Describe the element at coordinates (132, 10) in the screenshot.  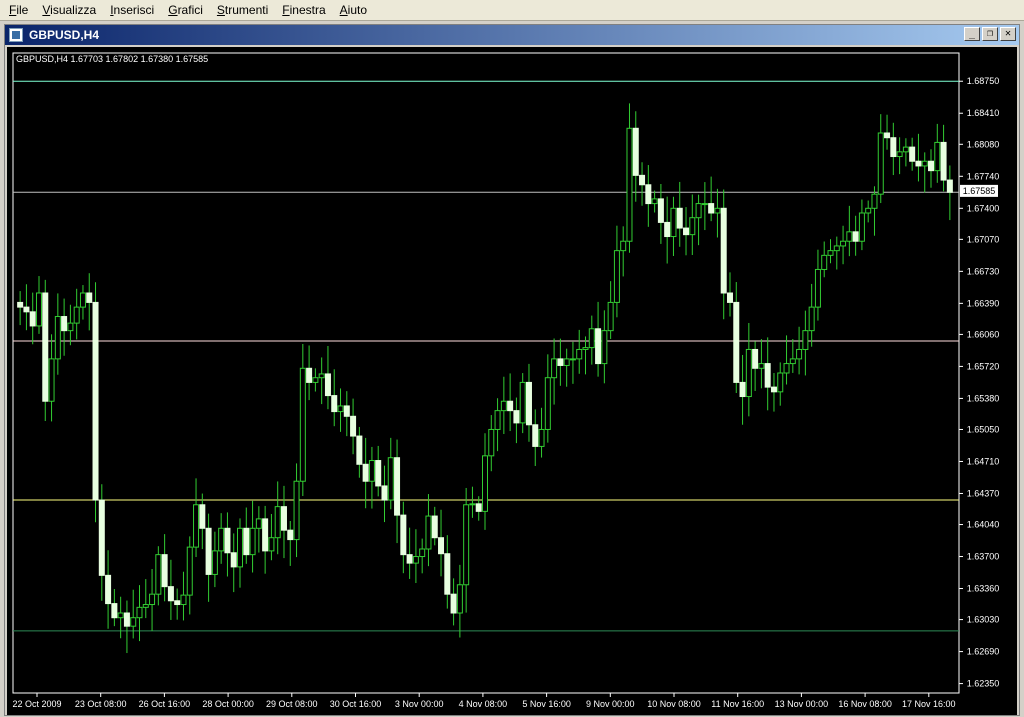
I see `menu-item-inserisci: Inserisci` at that location.